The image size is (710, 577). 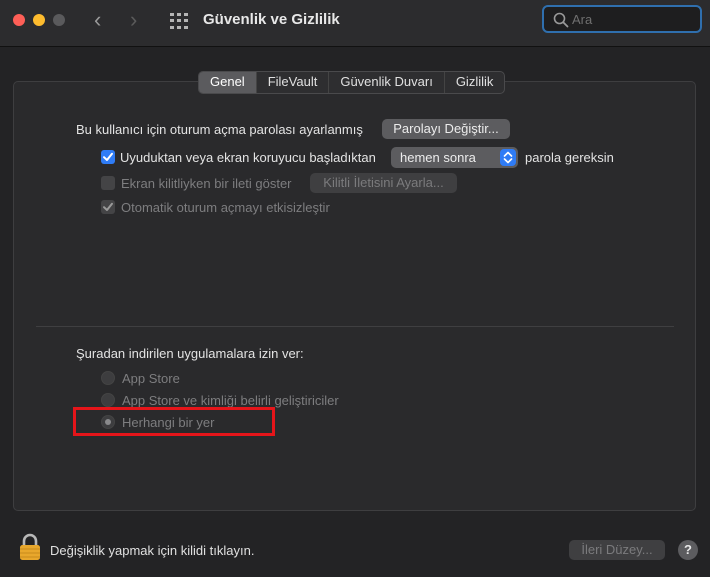 I want to click on password-delay-popup: hemen sonra, so click(x=454, y=157).